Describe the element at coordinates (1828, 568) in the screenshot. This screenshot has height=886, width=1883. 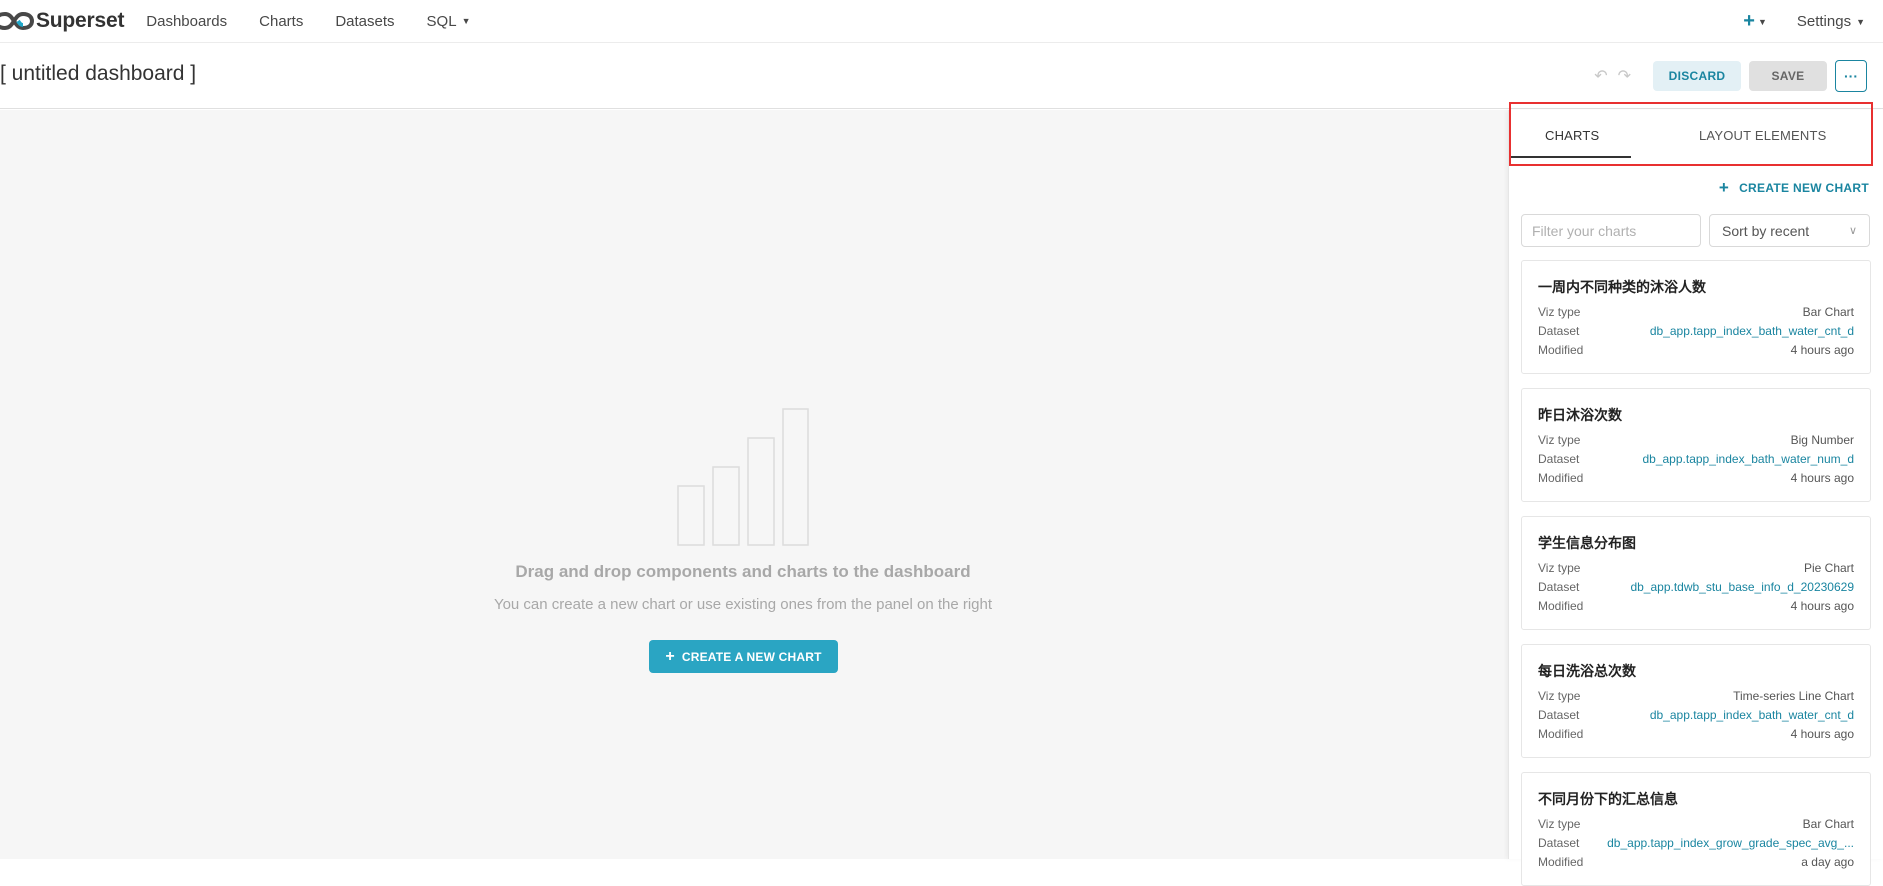
I see `viz-type-value: Pie Chart` at that location.